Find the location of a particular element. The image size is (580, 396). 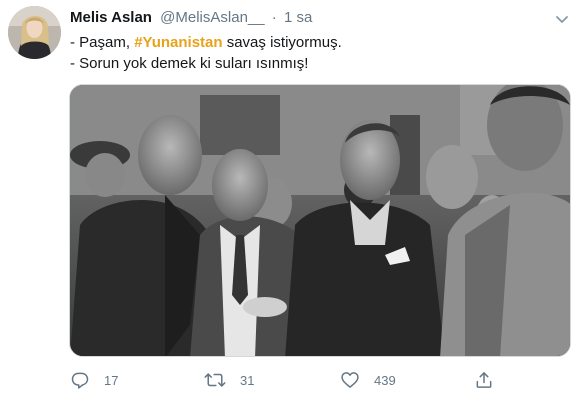

reply-count: 17 is located at coordinates (111, 380).